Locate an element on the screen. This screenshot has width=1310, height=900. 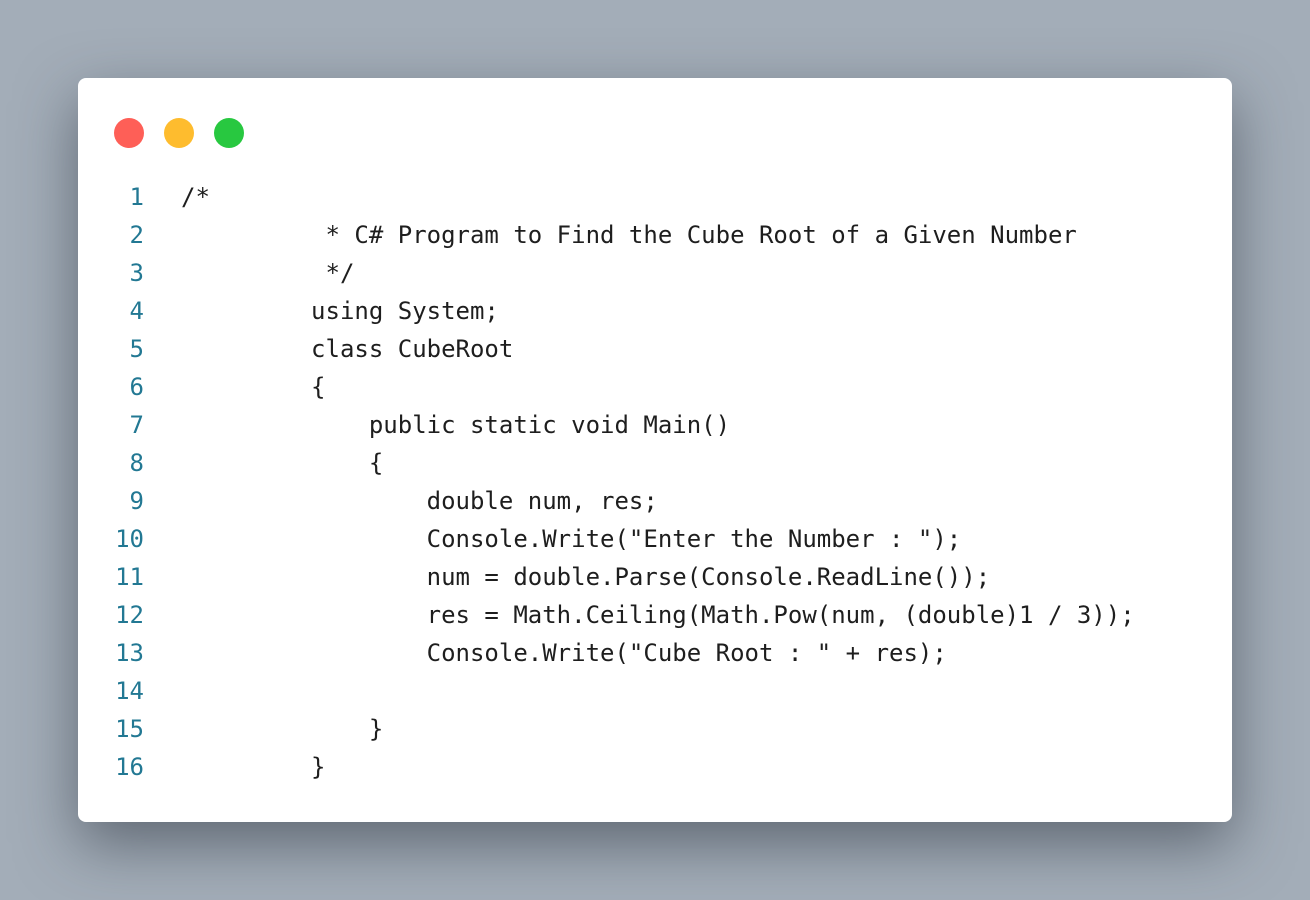
code-line: 15 } is located at coordinates (655, 729).